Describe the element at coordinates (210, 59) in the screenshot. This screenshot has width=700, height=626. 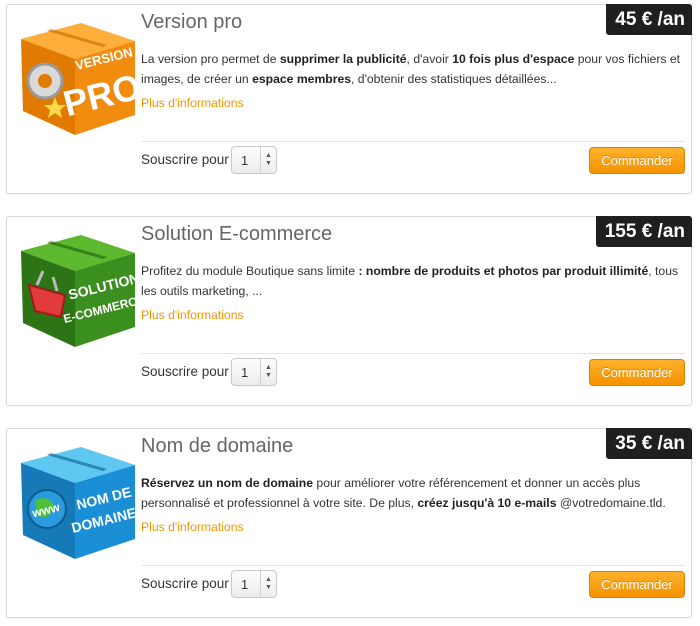
I see `description-segment: La version pro permet de` at that location.